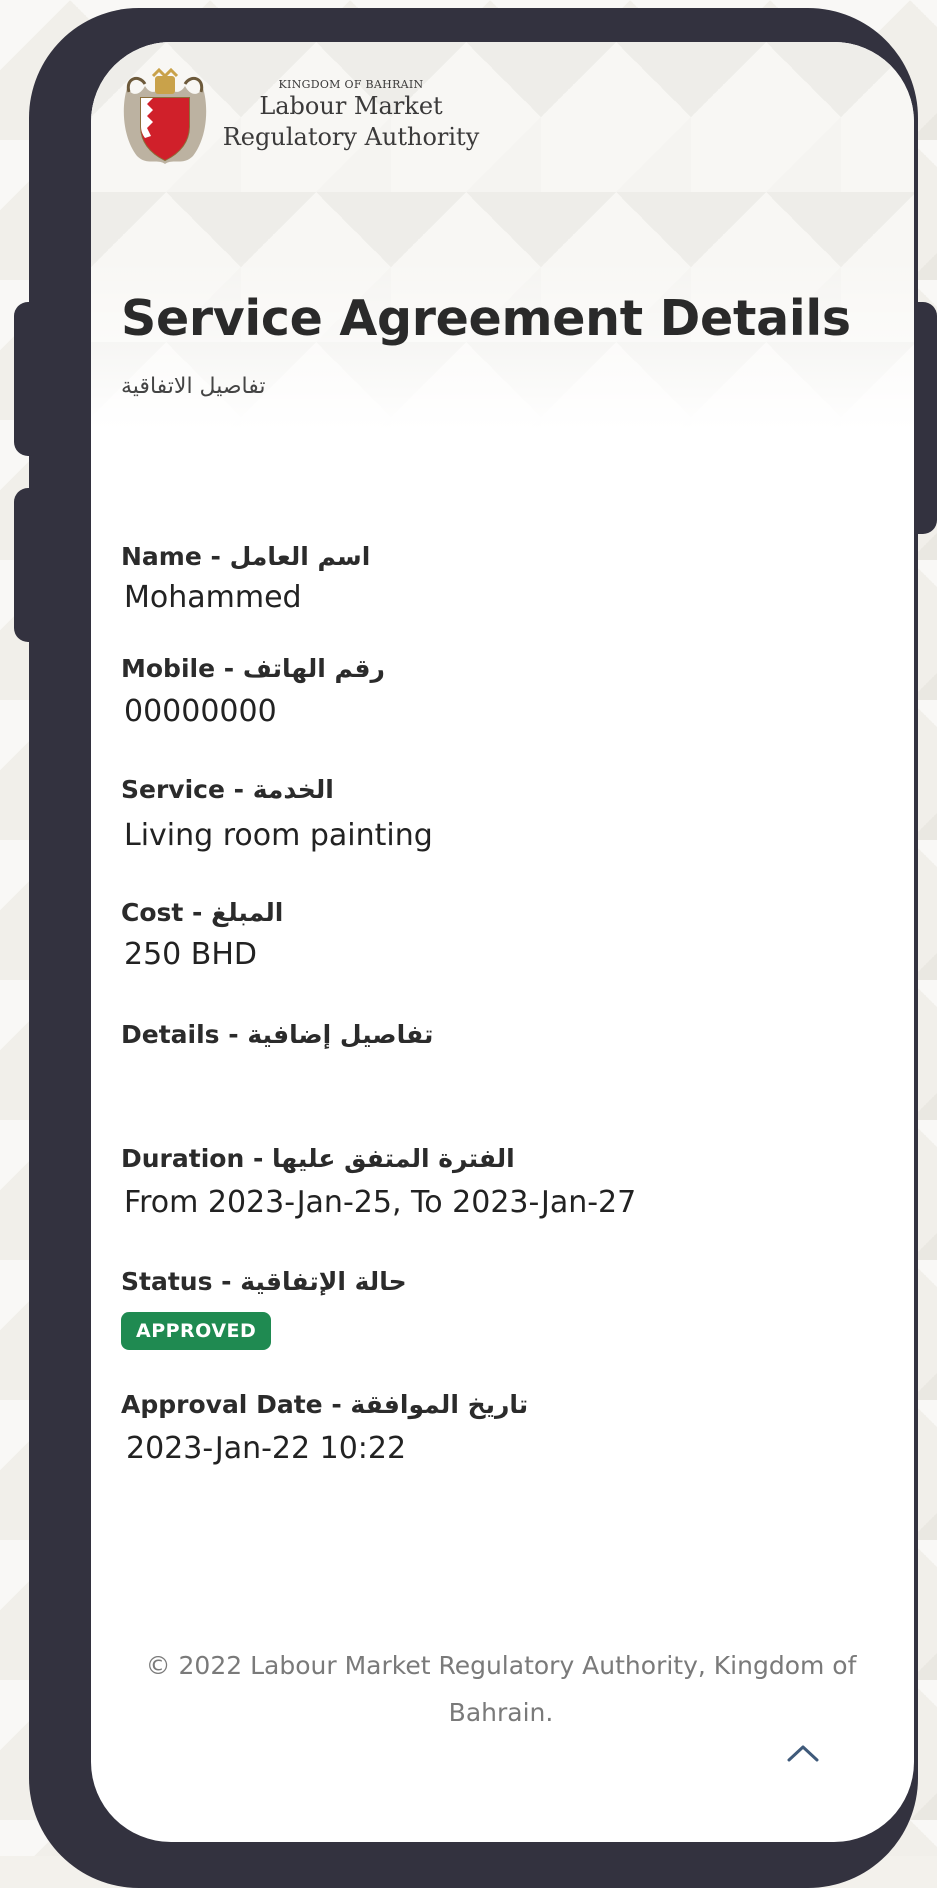 This screenshot has width=937, height=1888. What do you see at coordinates (351, 106) in the screenshot?
I see `org-name-line1: Labour Market` at bounding box center [351, 106].